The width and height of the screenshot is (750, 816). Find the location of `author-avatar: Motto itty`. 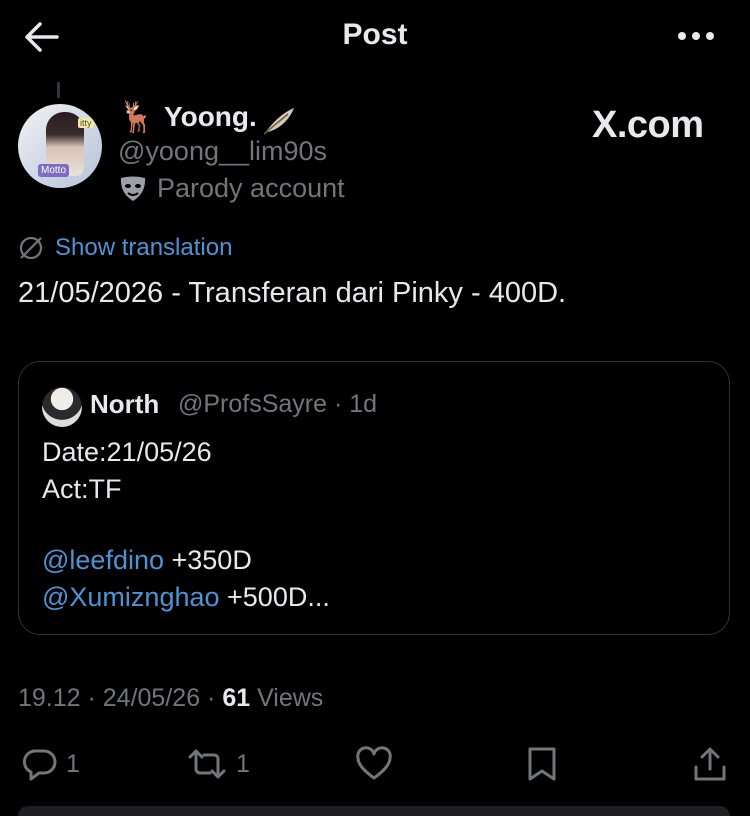

author-avatar: Motto itty is located at coordinates (60, 146).